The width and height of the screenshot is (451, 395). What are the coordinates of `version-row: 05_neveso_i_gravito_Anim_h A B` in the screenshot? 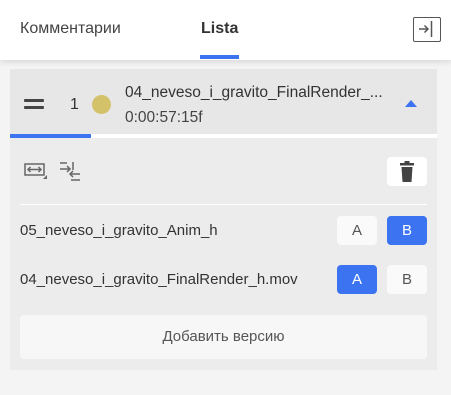 It's located at (223, 231).